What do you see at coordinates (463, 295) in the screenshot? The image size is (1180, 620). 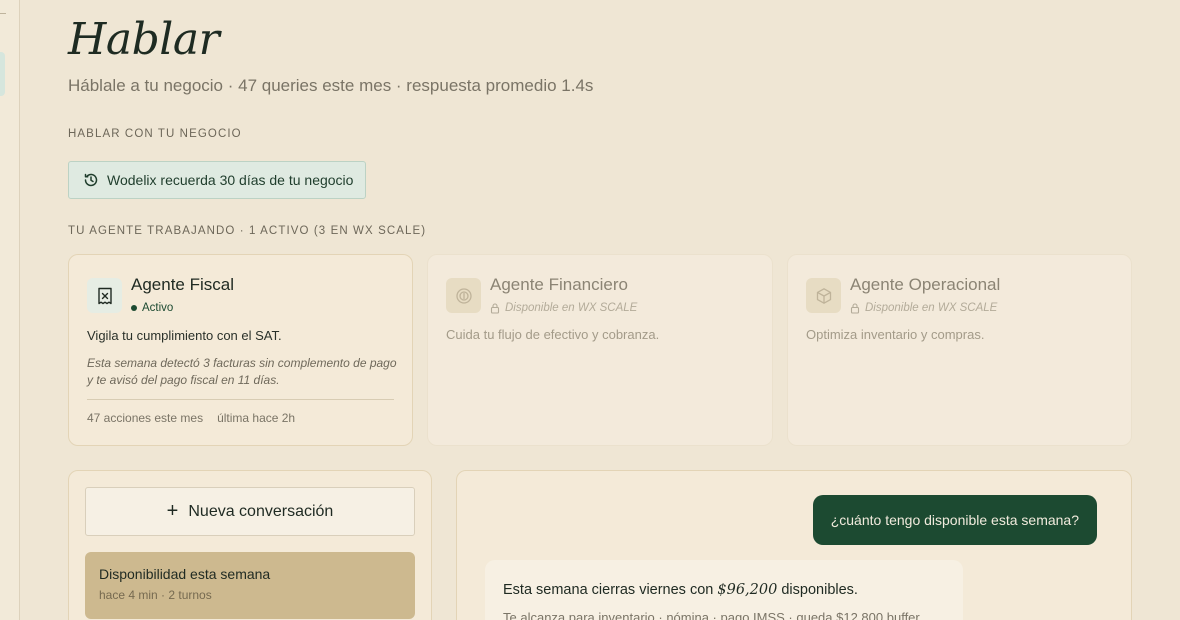 I see `coin-icon` at bounding box center [463, 295].